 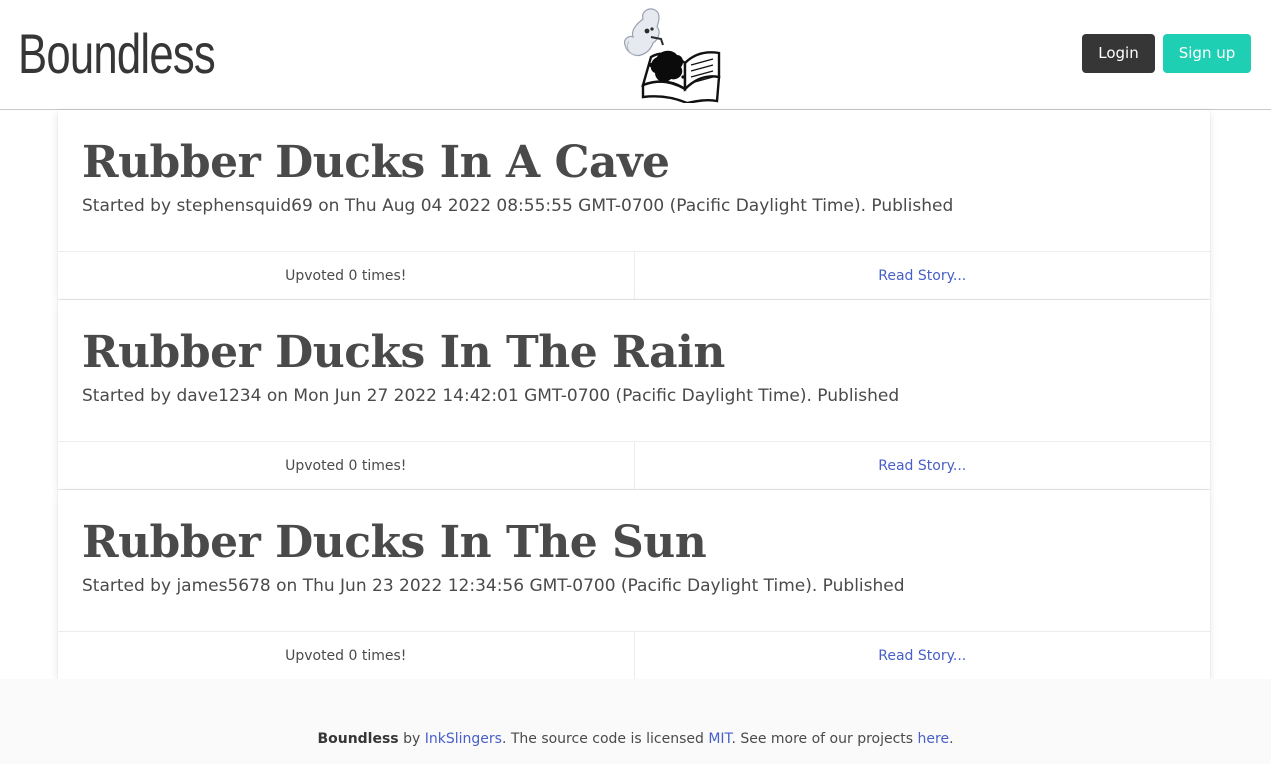 What do you see at coordinates (951, 739) in the screenshot?
I see `footer-text-end: .` at bounding box center [951, 739].